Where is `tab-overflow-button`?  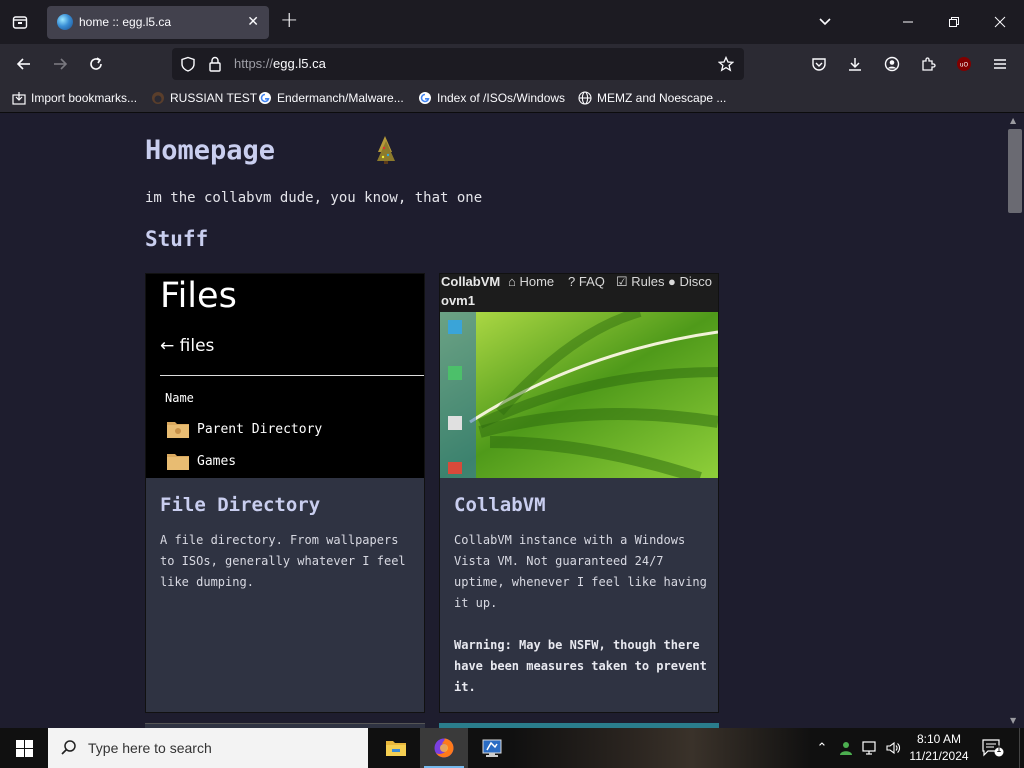 tab-overflow-button is located at coordinates (825, 23).